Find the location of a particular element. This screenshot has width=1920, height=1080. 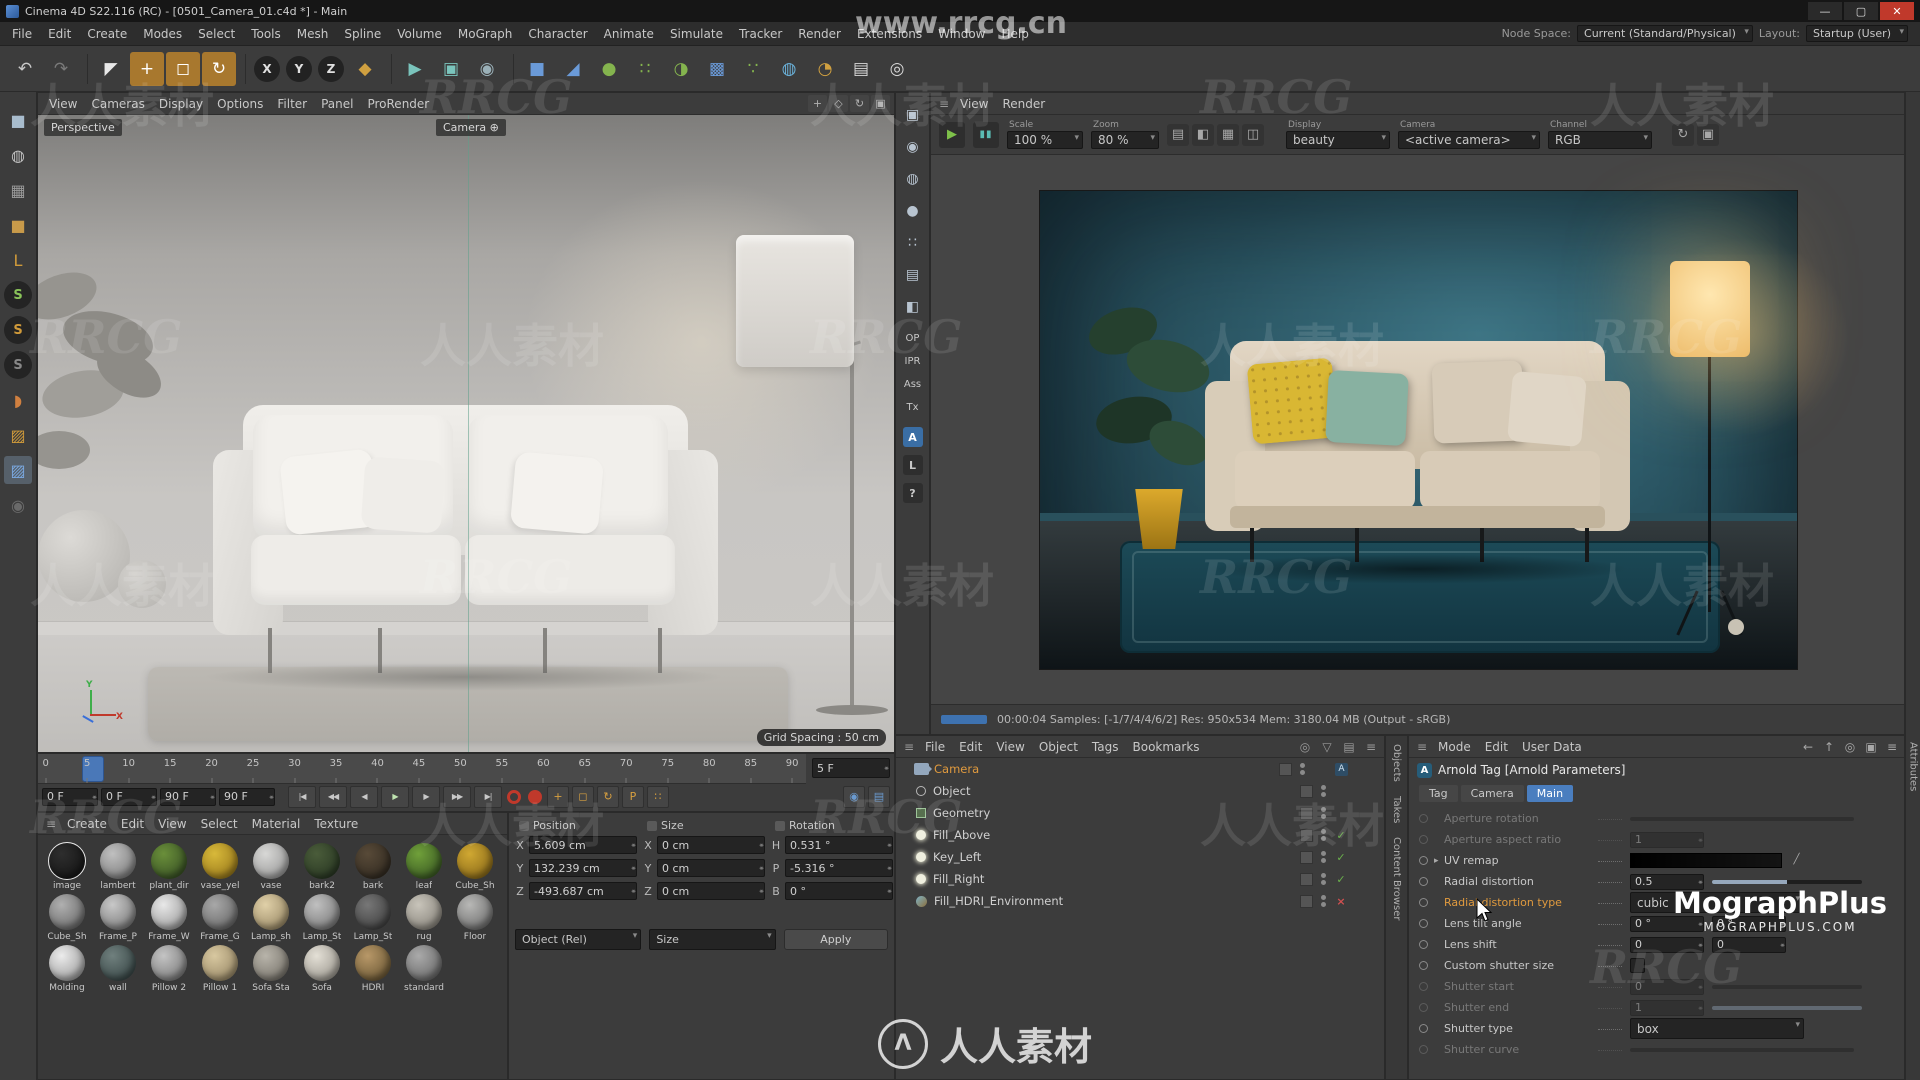

attribute-menu-item: Mode is located at coordinates (1454, 747).